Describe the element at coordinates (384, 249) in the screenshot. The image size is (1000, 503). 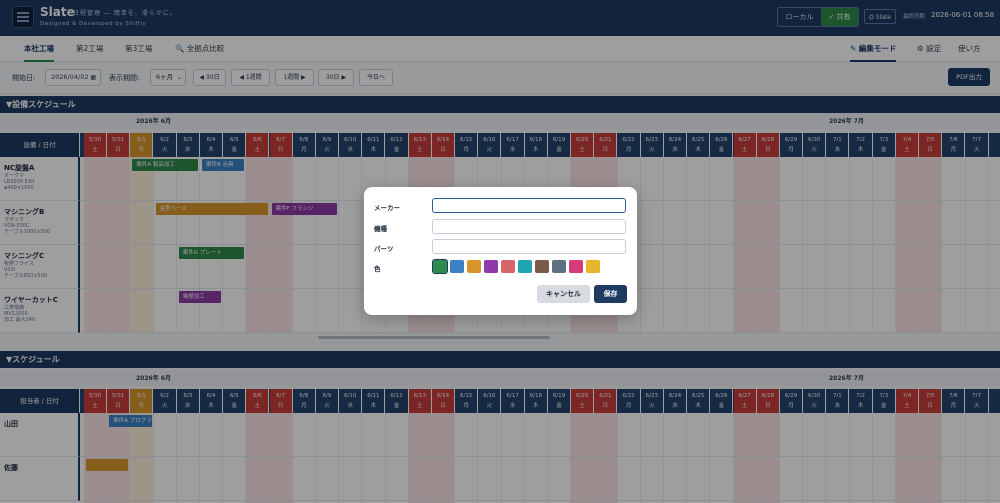
I see `parts-label: パーツ` at that location.